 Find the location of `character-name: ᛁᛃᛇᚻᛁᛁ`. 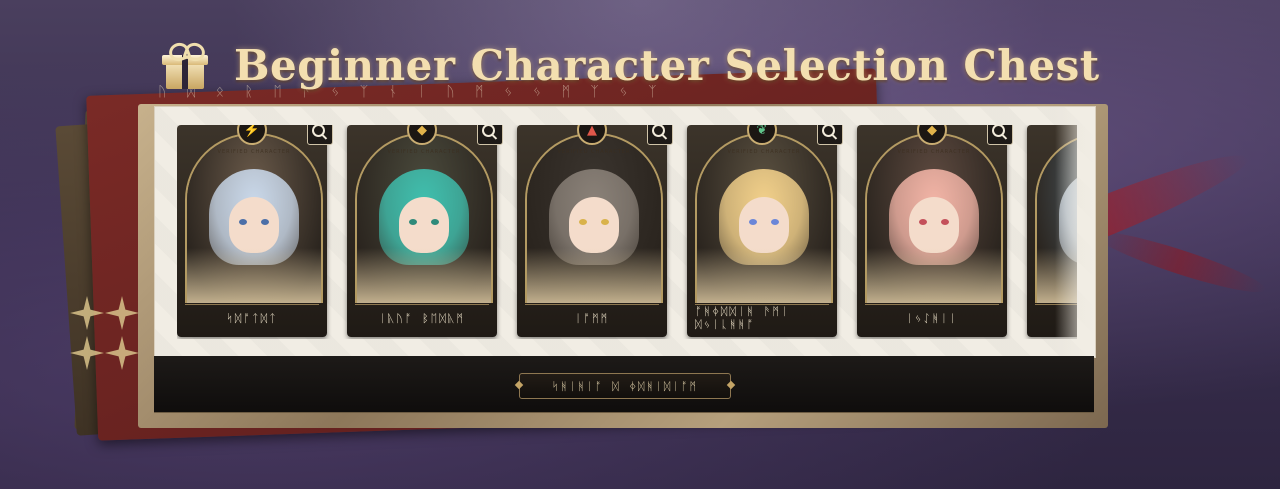

character-name: ᛁᛃᛇᚻᛁᛁ is located at coordinates (932, 317).